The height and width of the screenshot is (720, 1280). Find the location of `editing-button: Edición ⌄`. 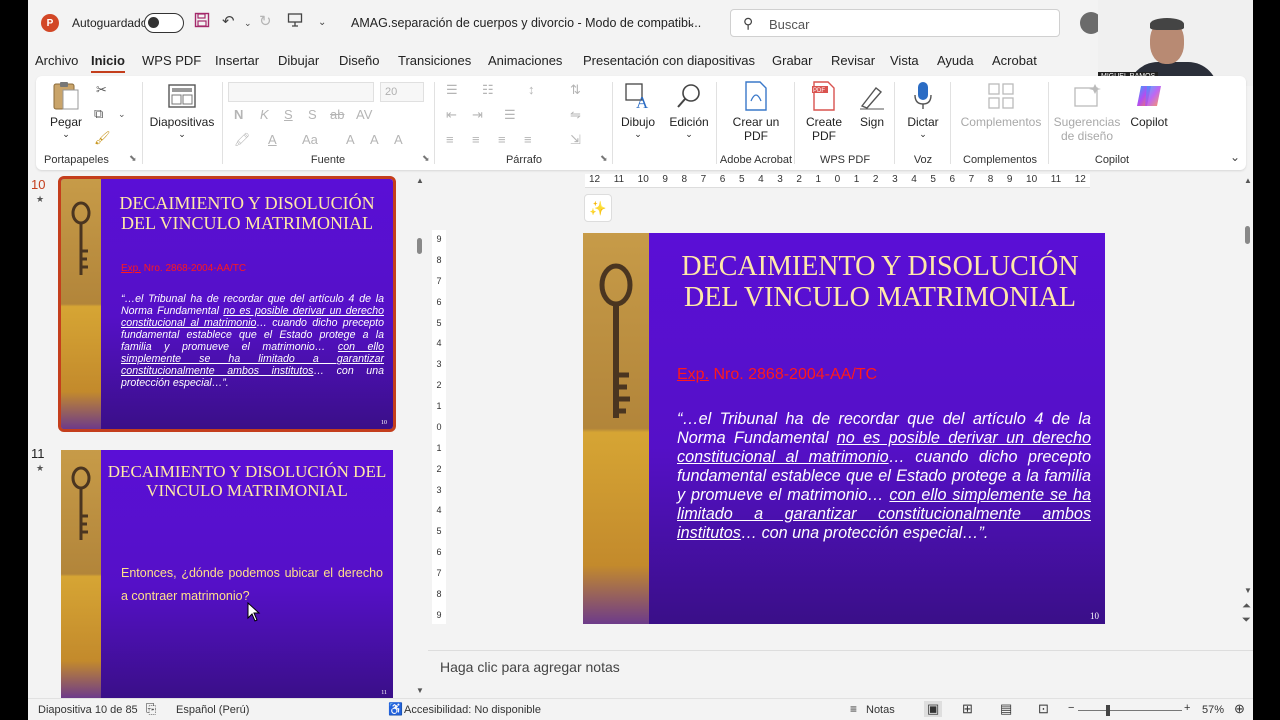

editing-button: Edición ⌄ is located at coordinates (689, 110).